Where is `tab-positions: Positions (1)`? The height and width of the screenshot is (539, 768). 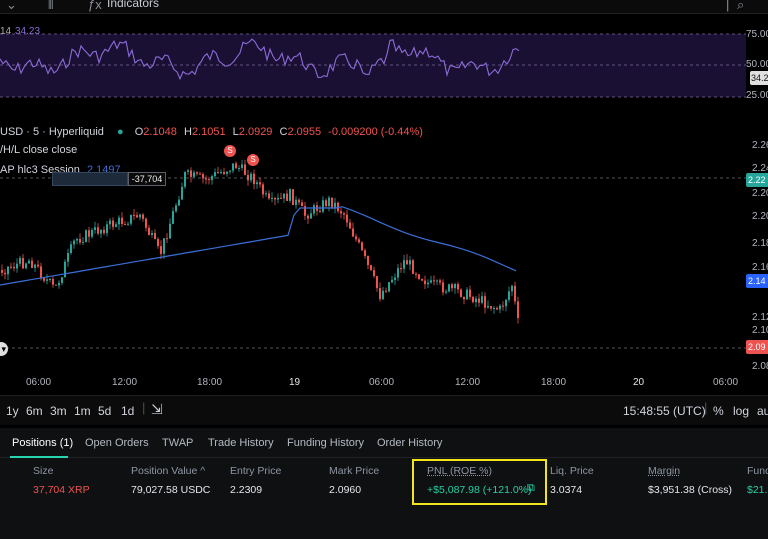 tab-positions: Positions (1) is located at coordinates (42, 443).